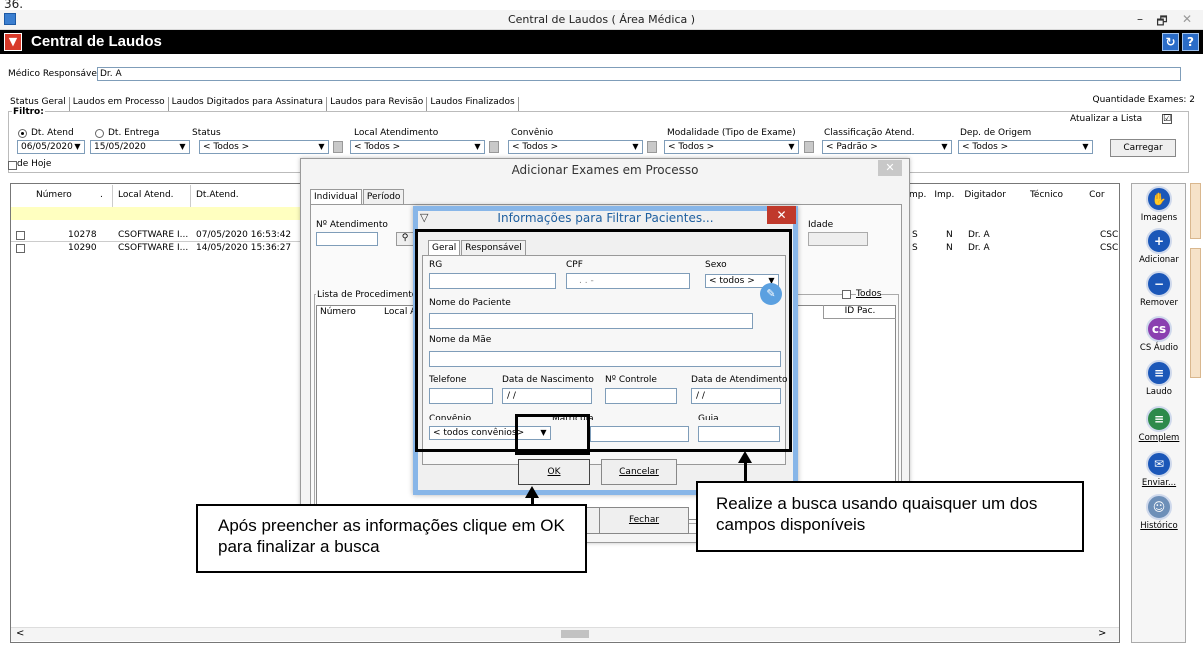 This screenshot has width=1203, height=645. I want to click on app-logo-icon: ▼, so click(13, 42).